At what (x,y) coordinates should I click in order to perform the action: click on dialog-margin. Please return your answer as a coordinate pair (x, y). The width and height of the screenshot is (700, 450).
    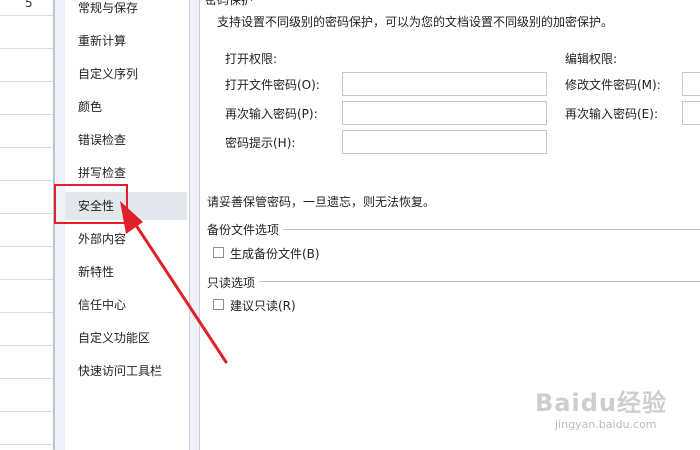
    Looking at the image, I should click on (60, 225).